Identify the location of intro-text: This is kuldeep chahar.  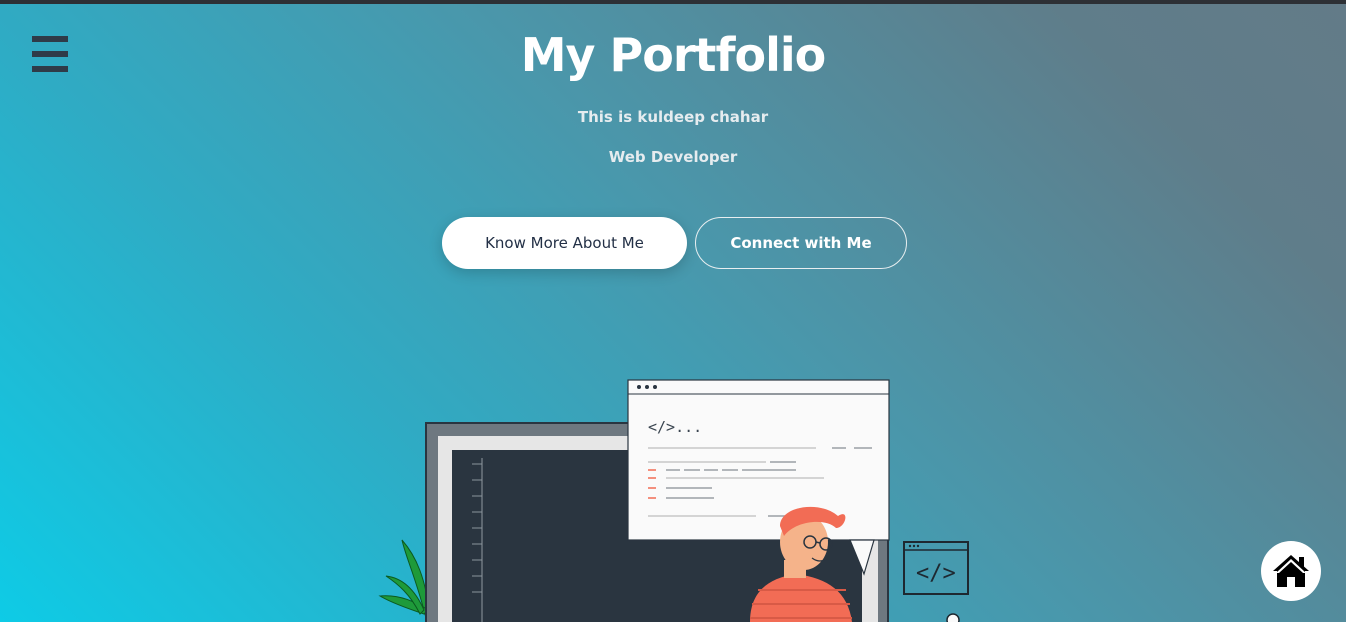
(673, 117).